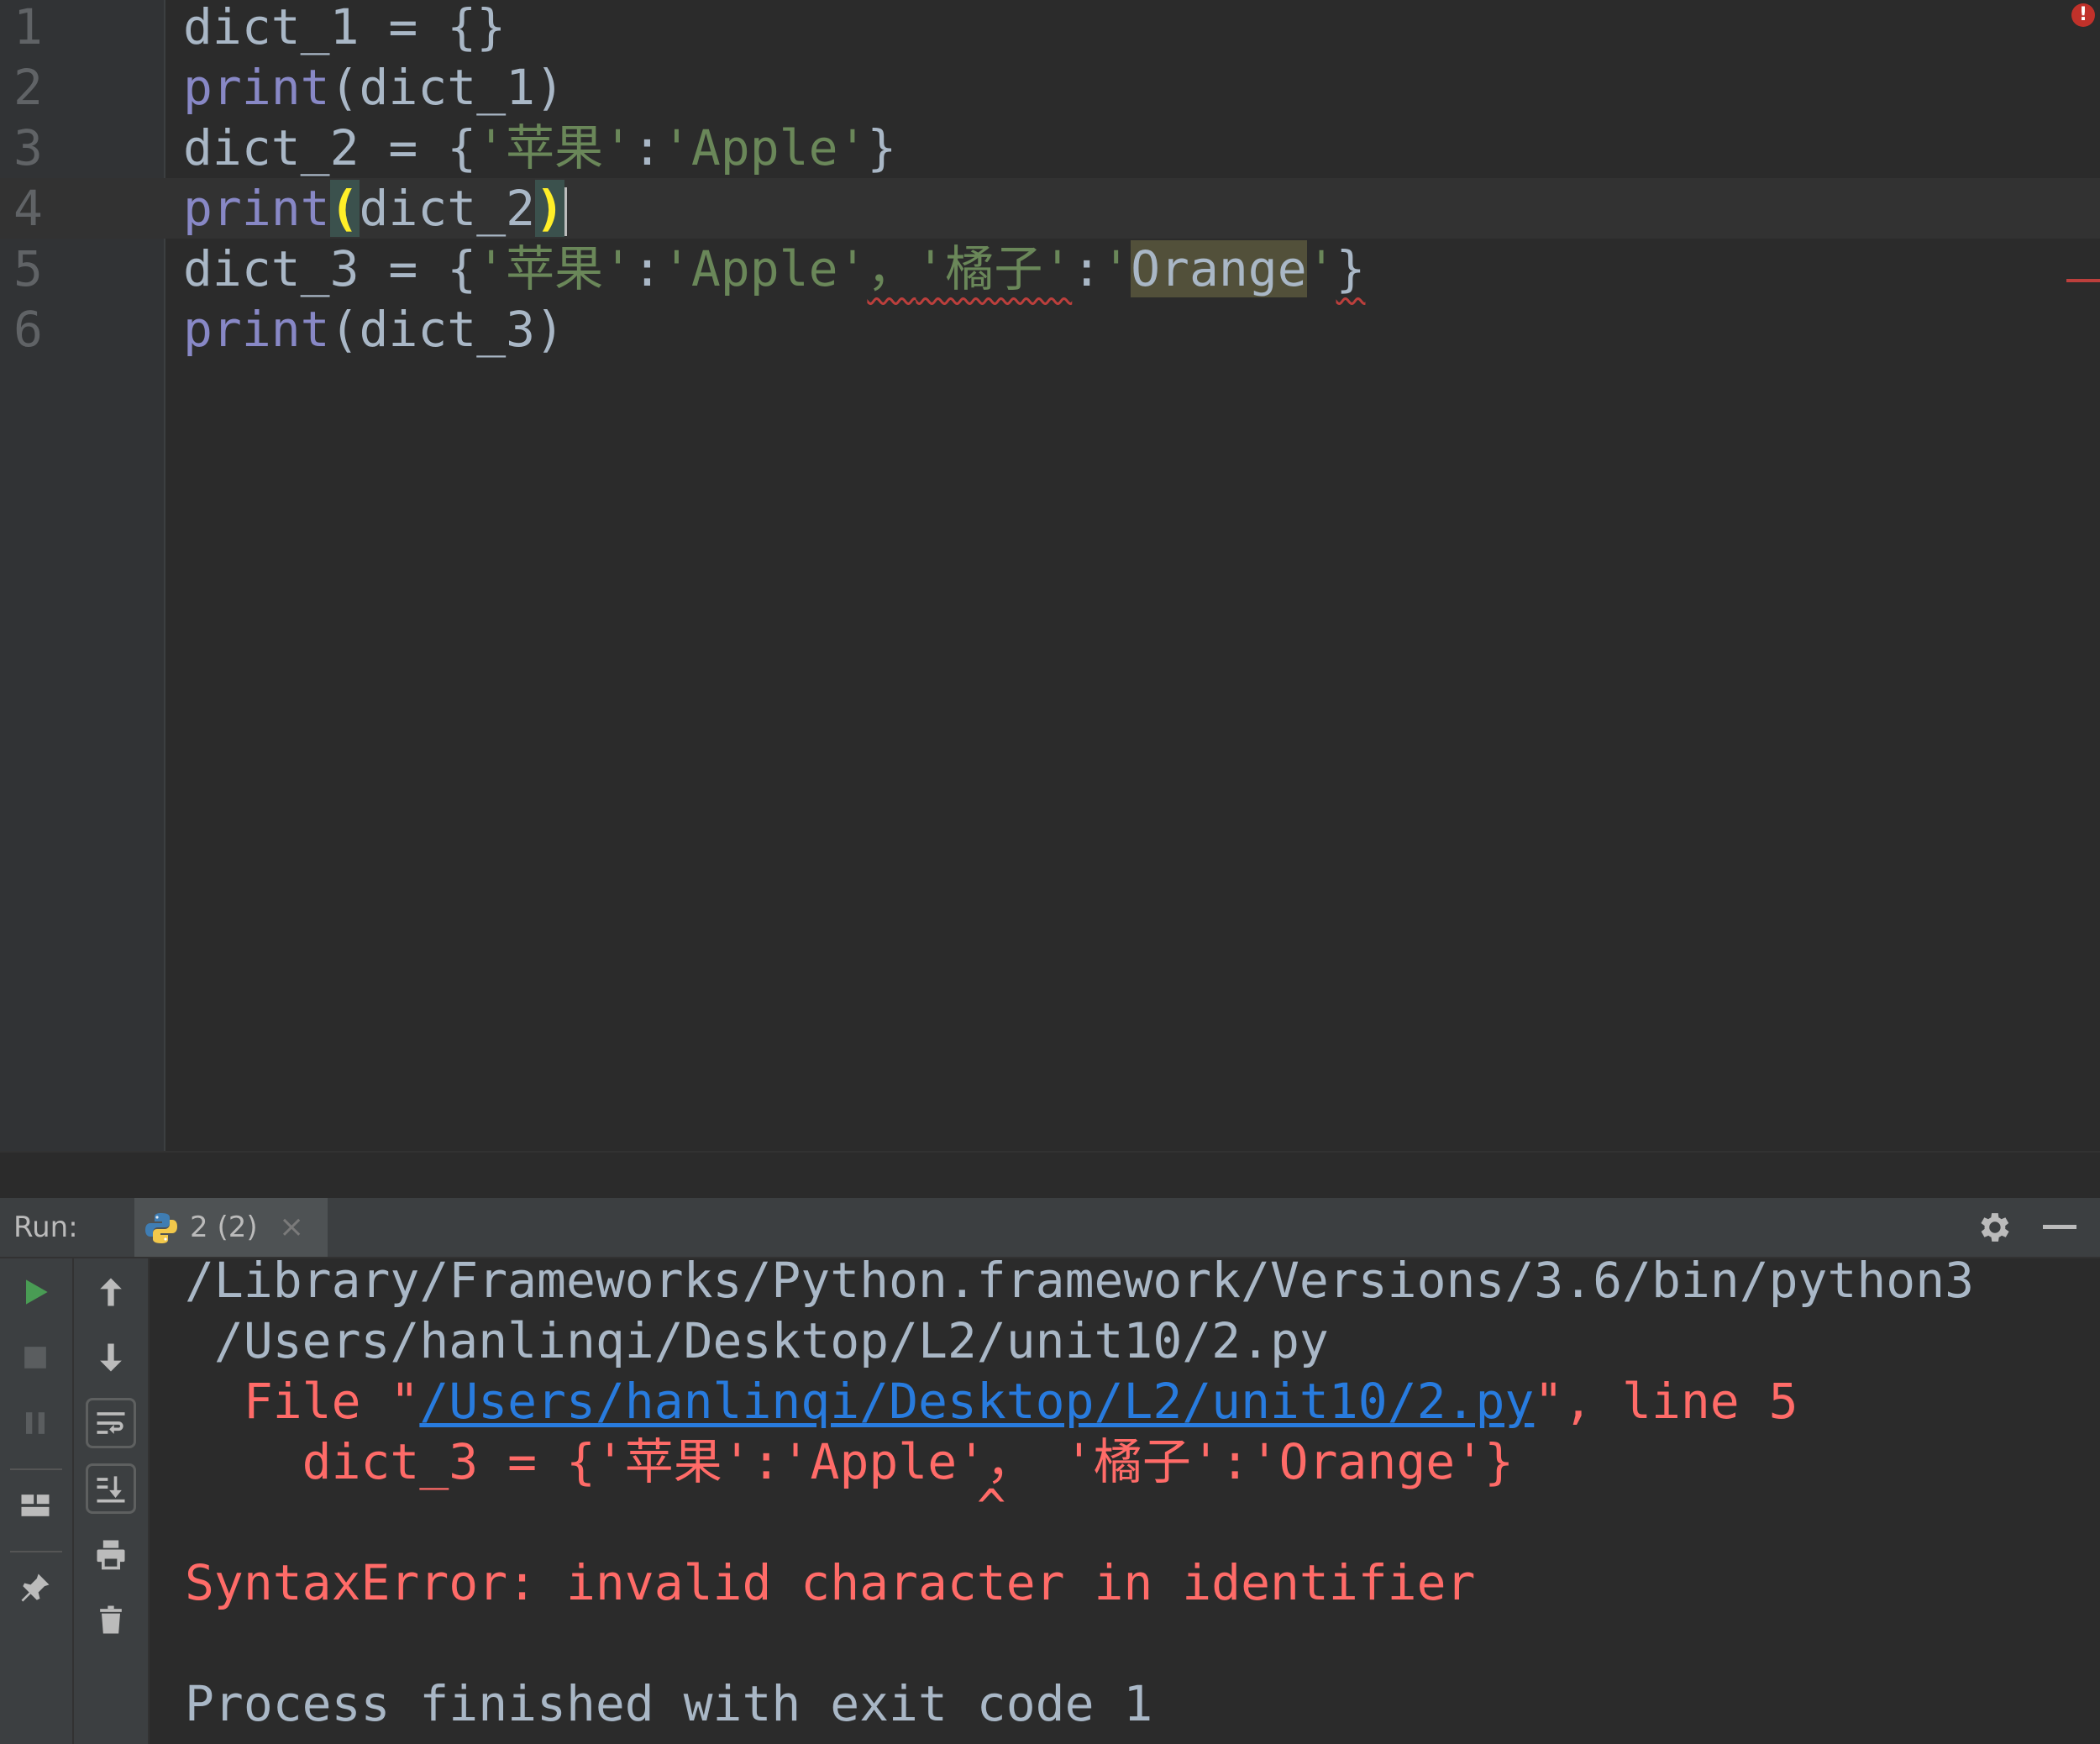 This screenshot has height=1744, width=2100. I want to click on code-text-line-1: dict_1 = {}, so click(344, 28).